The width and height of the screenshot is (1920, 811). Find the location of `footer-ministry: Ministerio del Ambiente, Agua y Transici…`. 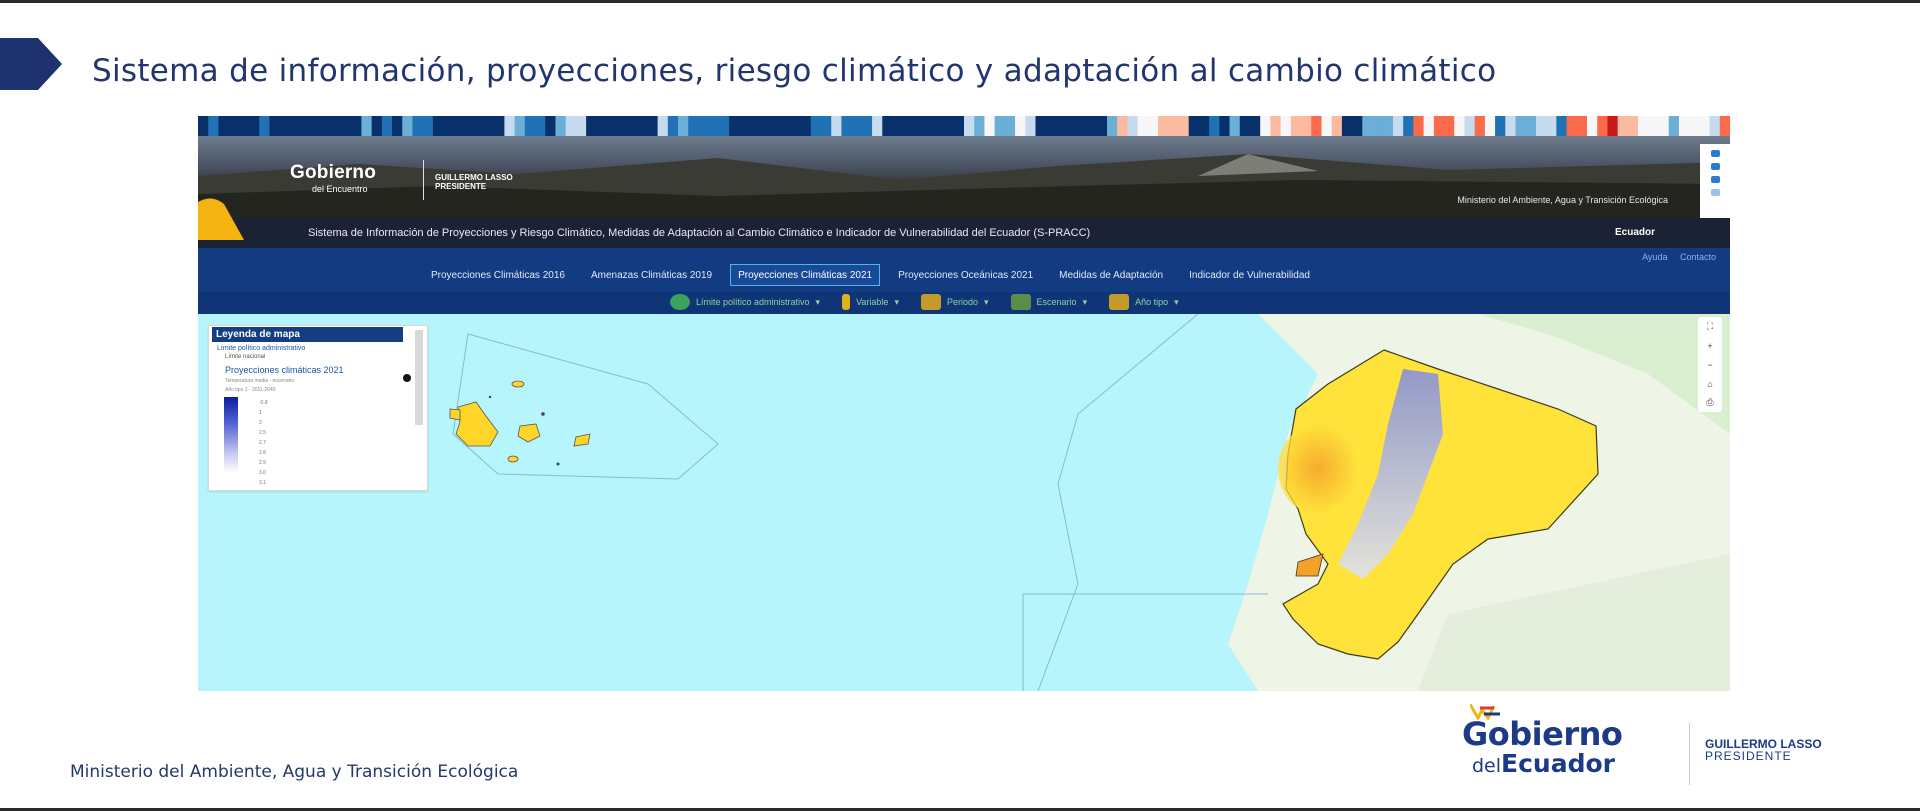

footer-ministry: Ministerio del Ambiente, Agua y Transici… is located at coordinates (294, 772).